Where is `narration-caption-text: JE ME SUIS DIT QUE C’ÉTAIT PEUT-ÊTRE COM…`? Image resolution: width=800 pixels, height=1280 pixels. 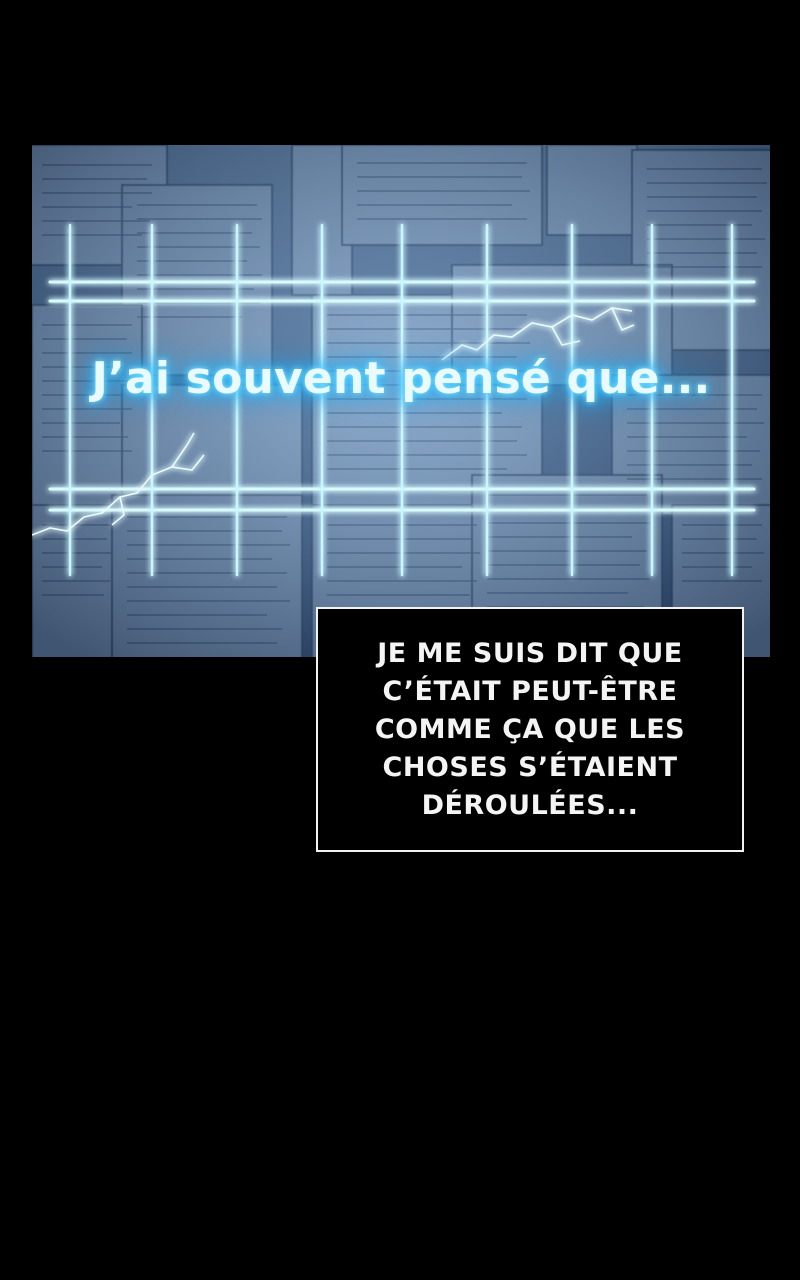 narration-caption-text: JE ME SUIS DIT QUE C’ÉTAIT PEUT-ÊTRE COM… is located at coordinates (530, 730).